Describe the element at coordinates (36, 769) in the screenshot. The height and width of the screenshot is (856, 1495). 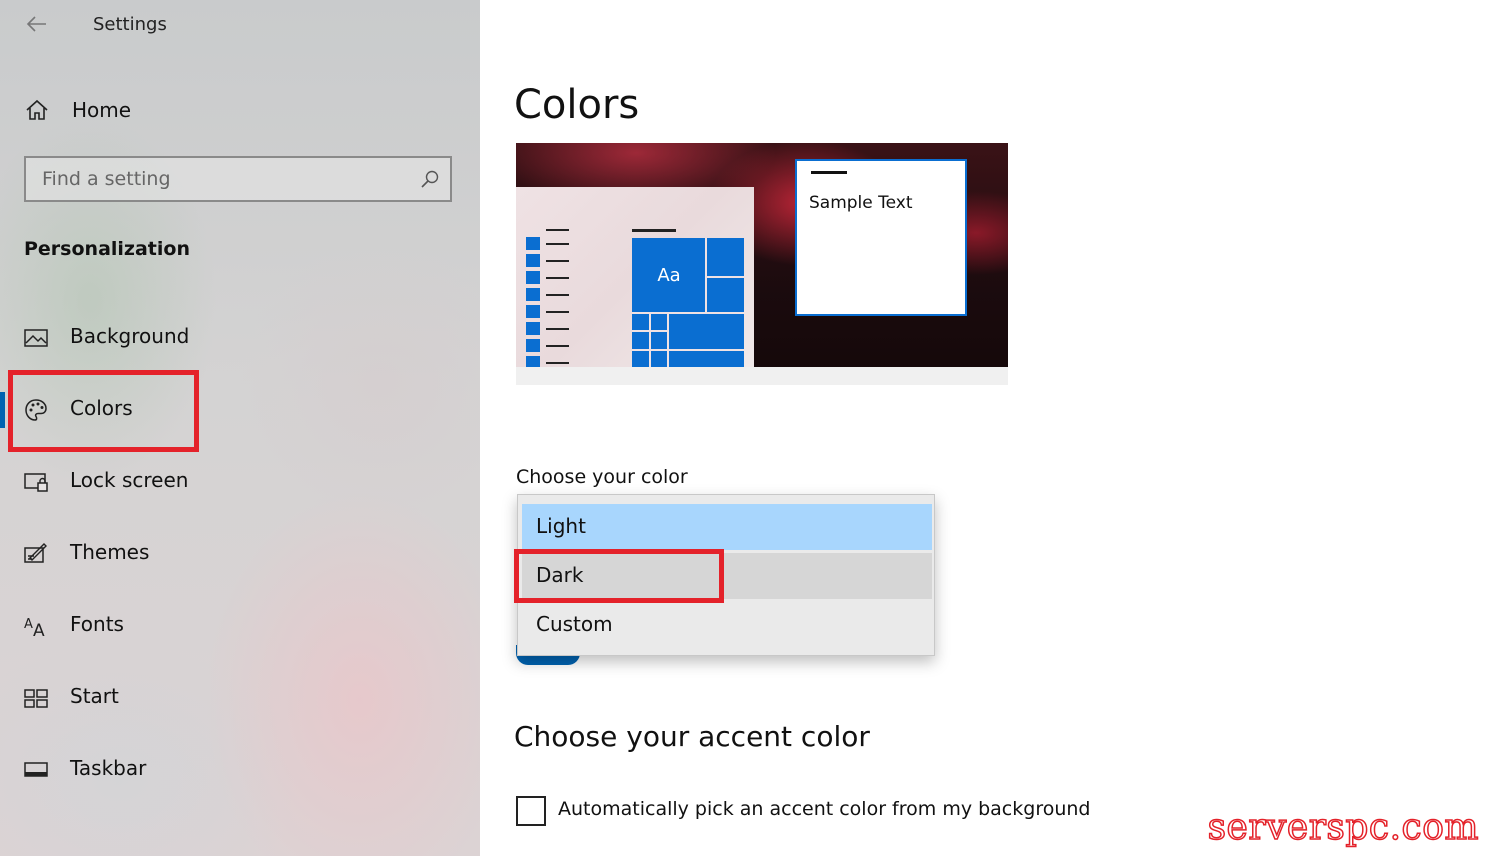
I see `taskbar-icon` at that location.